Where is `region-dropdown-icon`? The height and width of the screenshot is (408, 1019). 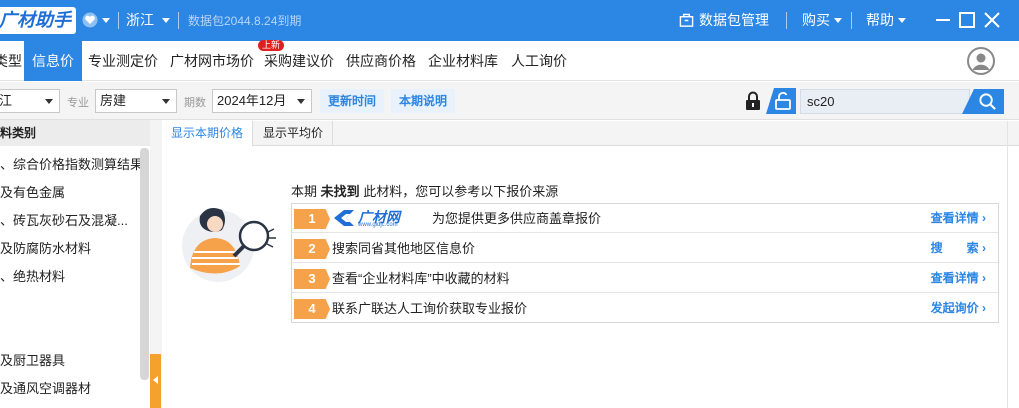
region-dropdown-icon is located at coordinates (166, 20).